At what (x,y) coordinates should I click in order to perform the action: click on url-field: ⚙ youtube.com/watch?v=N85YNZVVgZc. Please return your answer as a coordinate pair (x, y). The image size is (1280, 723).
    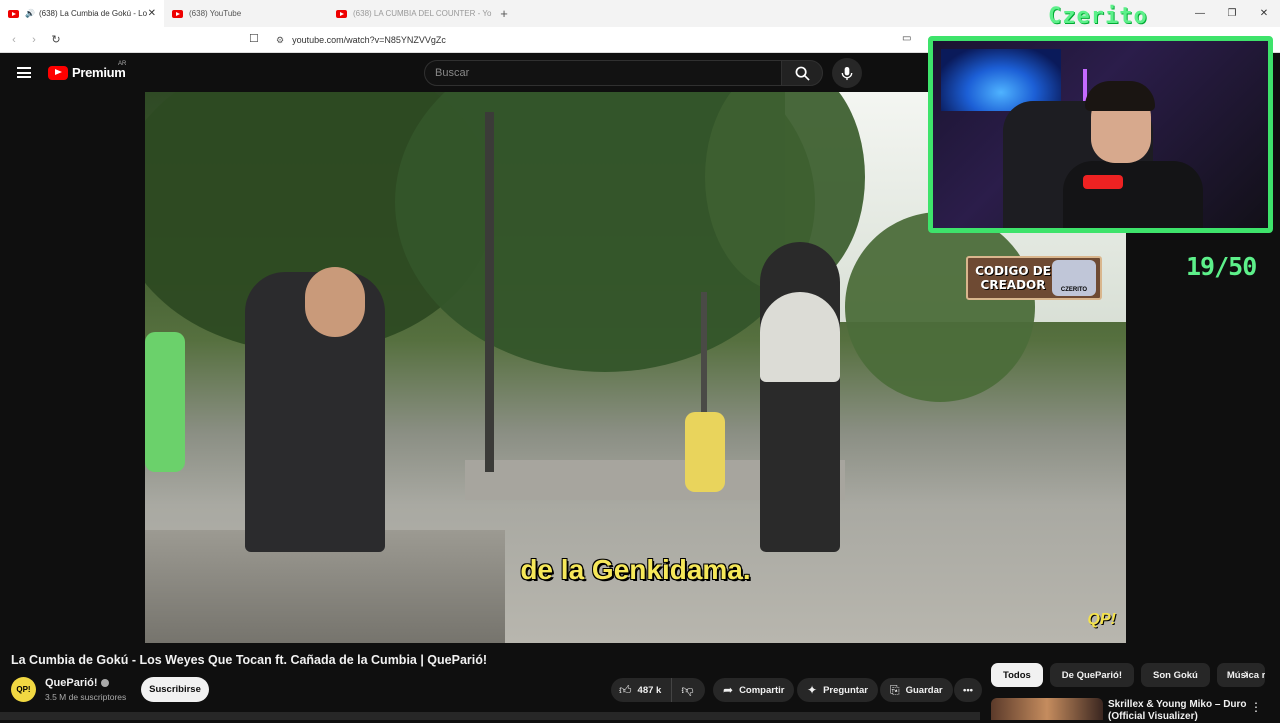
    Looking at the image, I should click on (361, 40).